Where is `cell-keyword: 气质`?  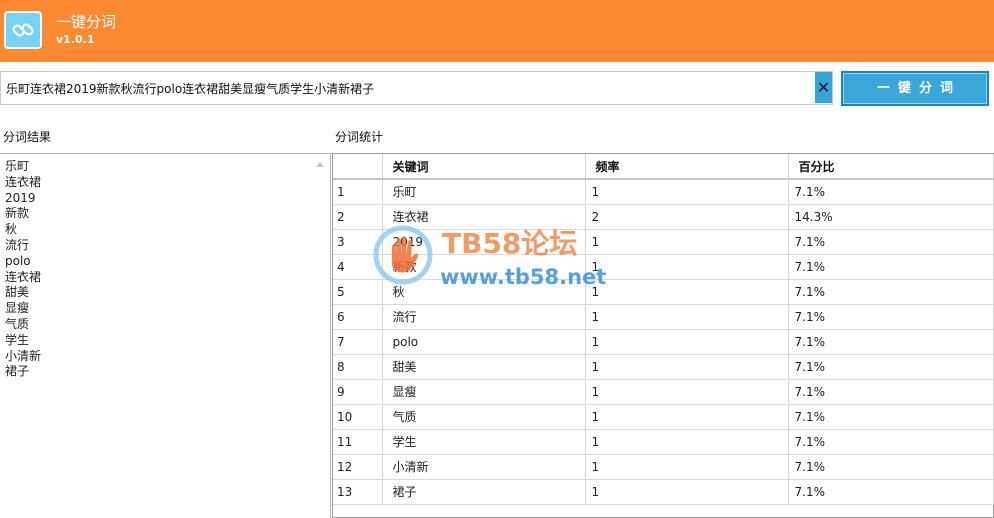 cell-keyword: 气质 is located at coordinates (484, 417).